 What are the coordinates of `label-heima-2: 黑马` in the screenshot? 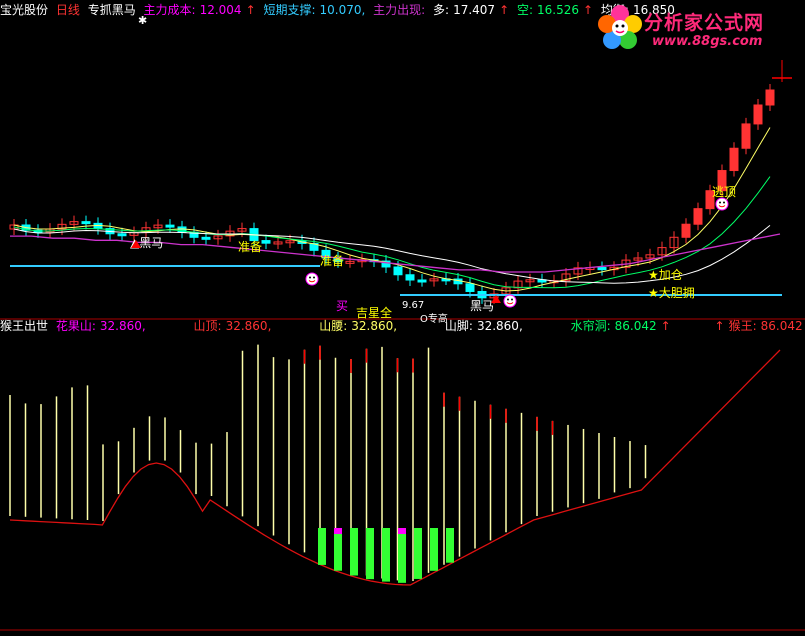 It's located at (482, 306).